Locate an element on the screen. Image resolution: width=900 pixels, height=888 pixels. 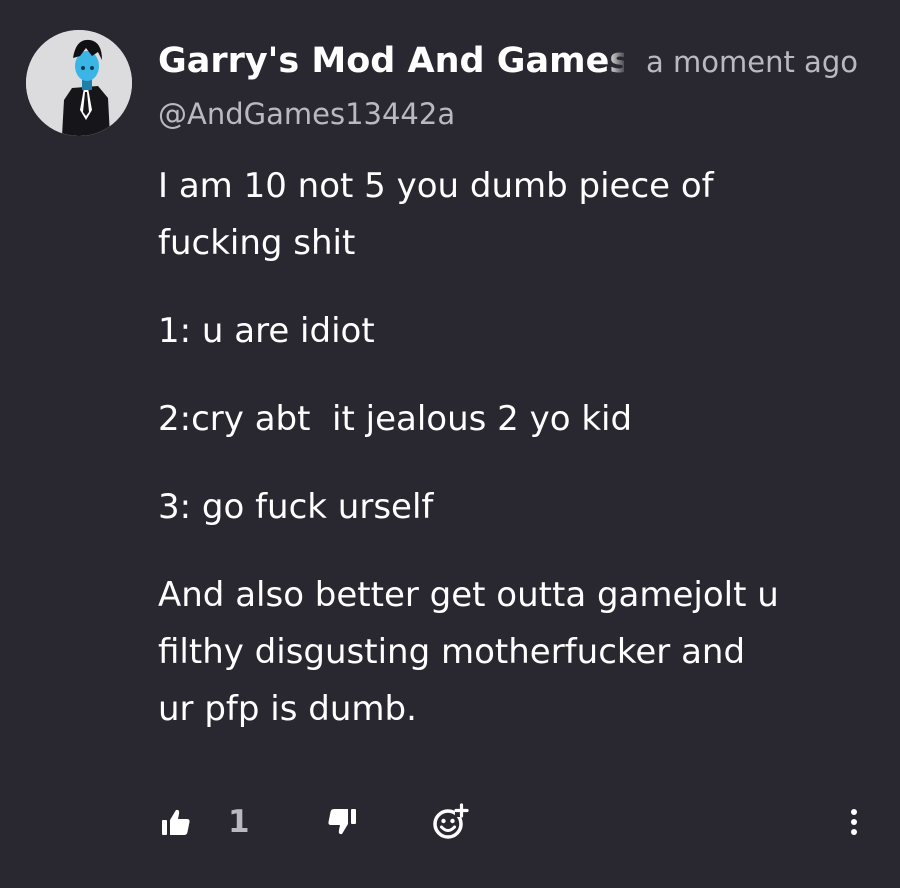
avatar-image is located at coordinates (79, 83).